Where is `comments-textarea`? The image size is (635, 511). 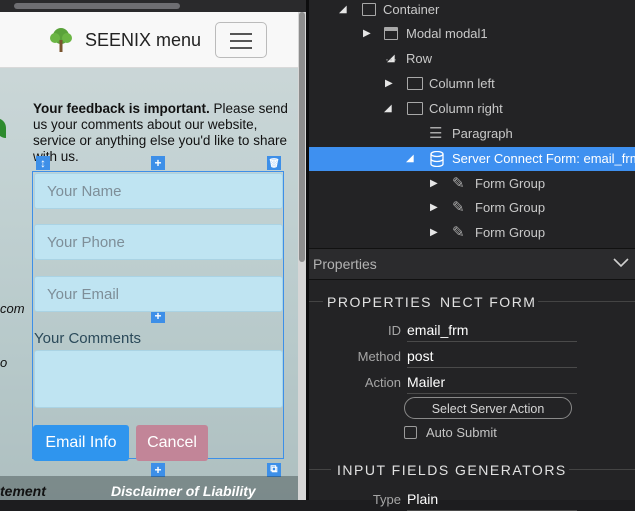 comments-textarea is located at coordinates (158, 379).